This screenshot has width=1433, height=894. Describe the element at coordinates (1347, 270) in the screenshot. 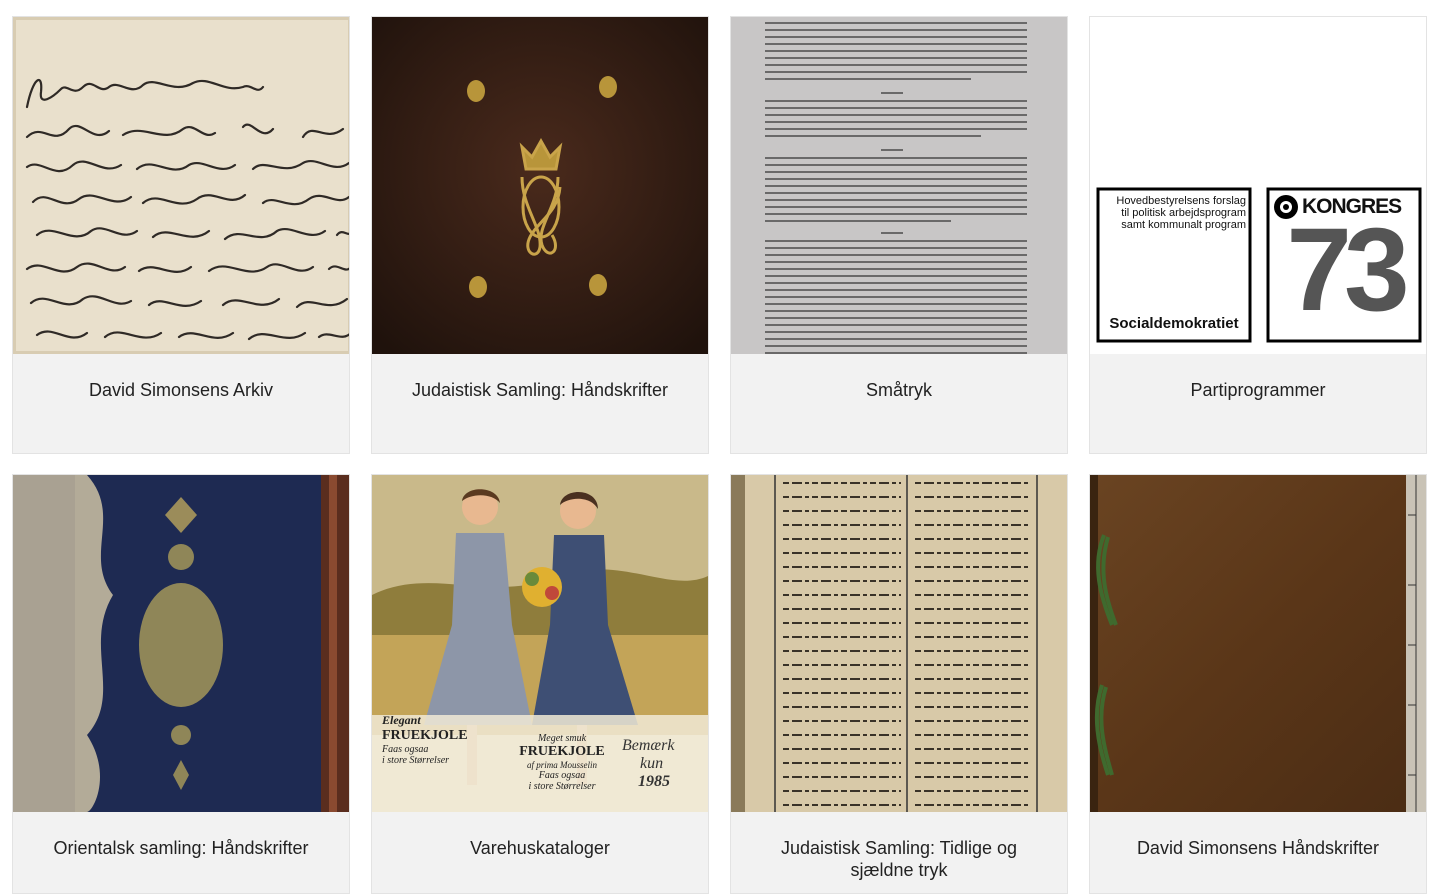

I see `cover-number: 73` at that location.